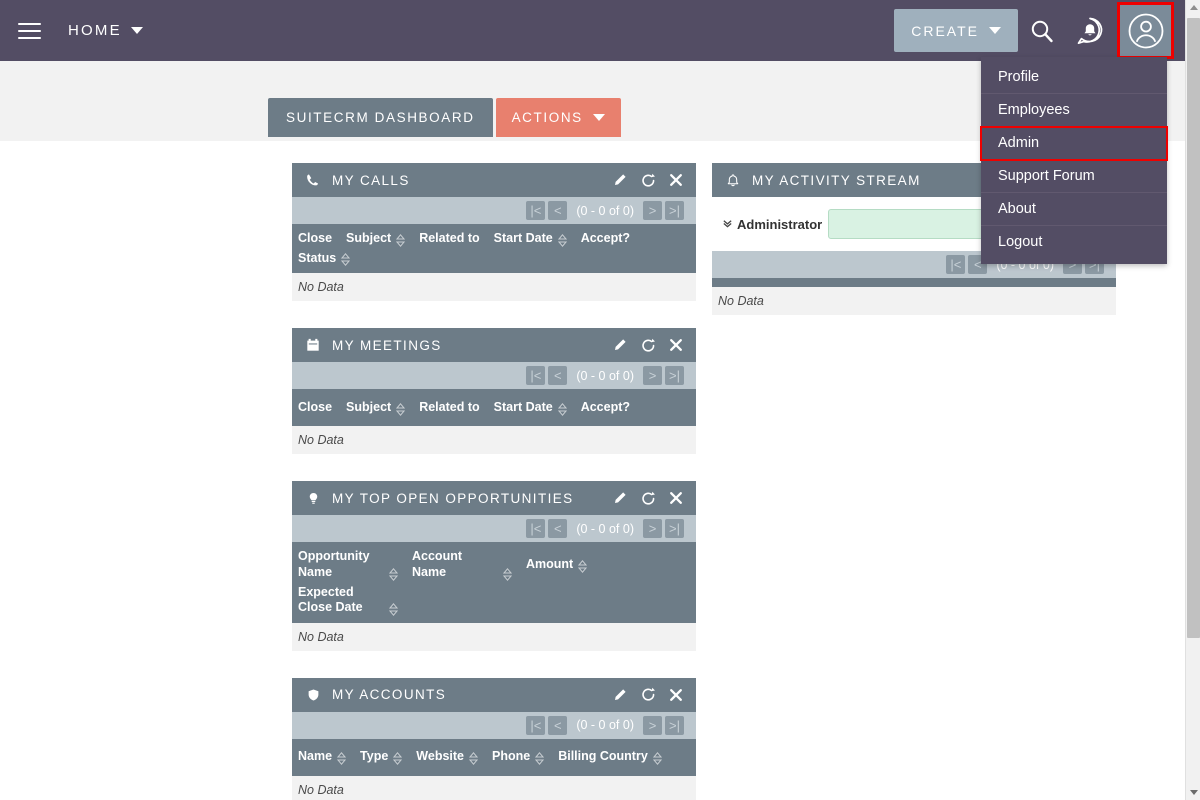 The width and height of the screenshot is (1200, 800). Describe the element at coordinates (956, 30) in the screenshot. I see `create-button: CREATE` at that location.